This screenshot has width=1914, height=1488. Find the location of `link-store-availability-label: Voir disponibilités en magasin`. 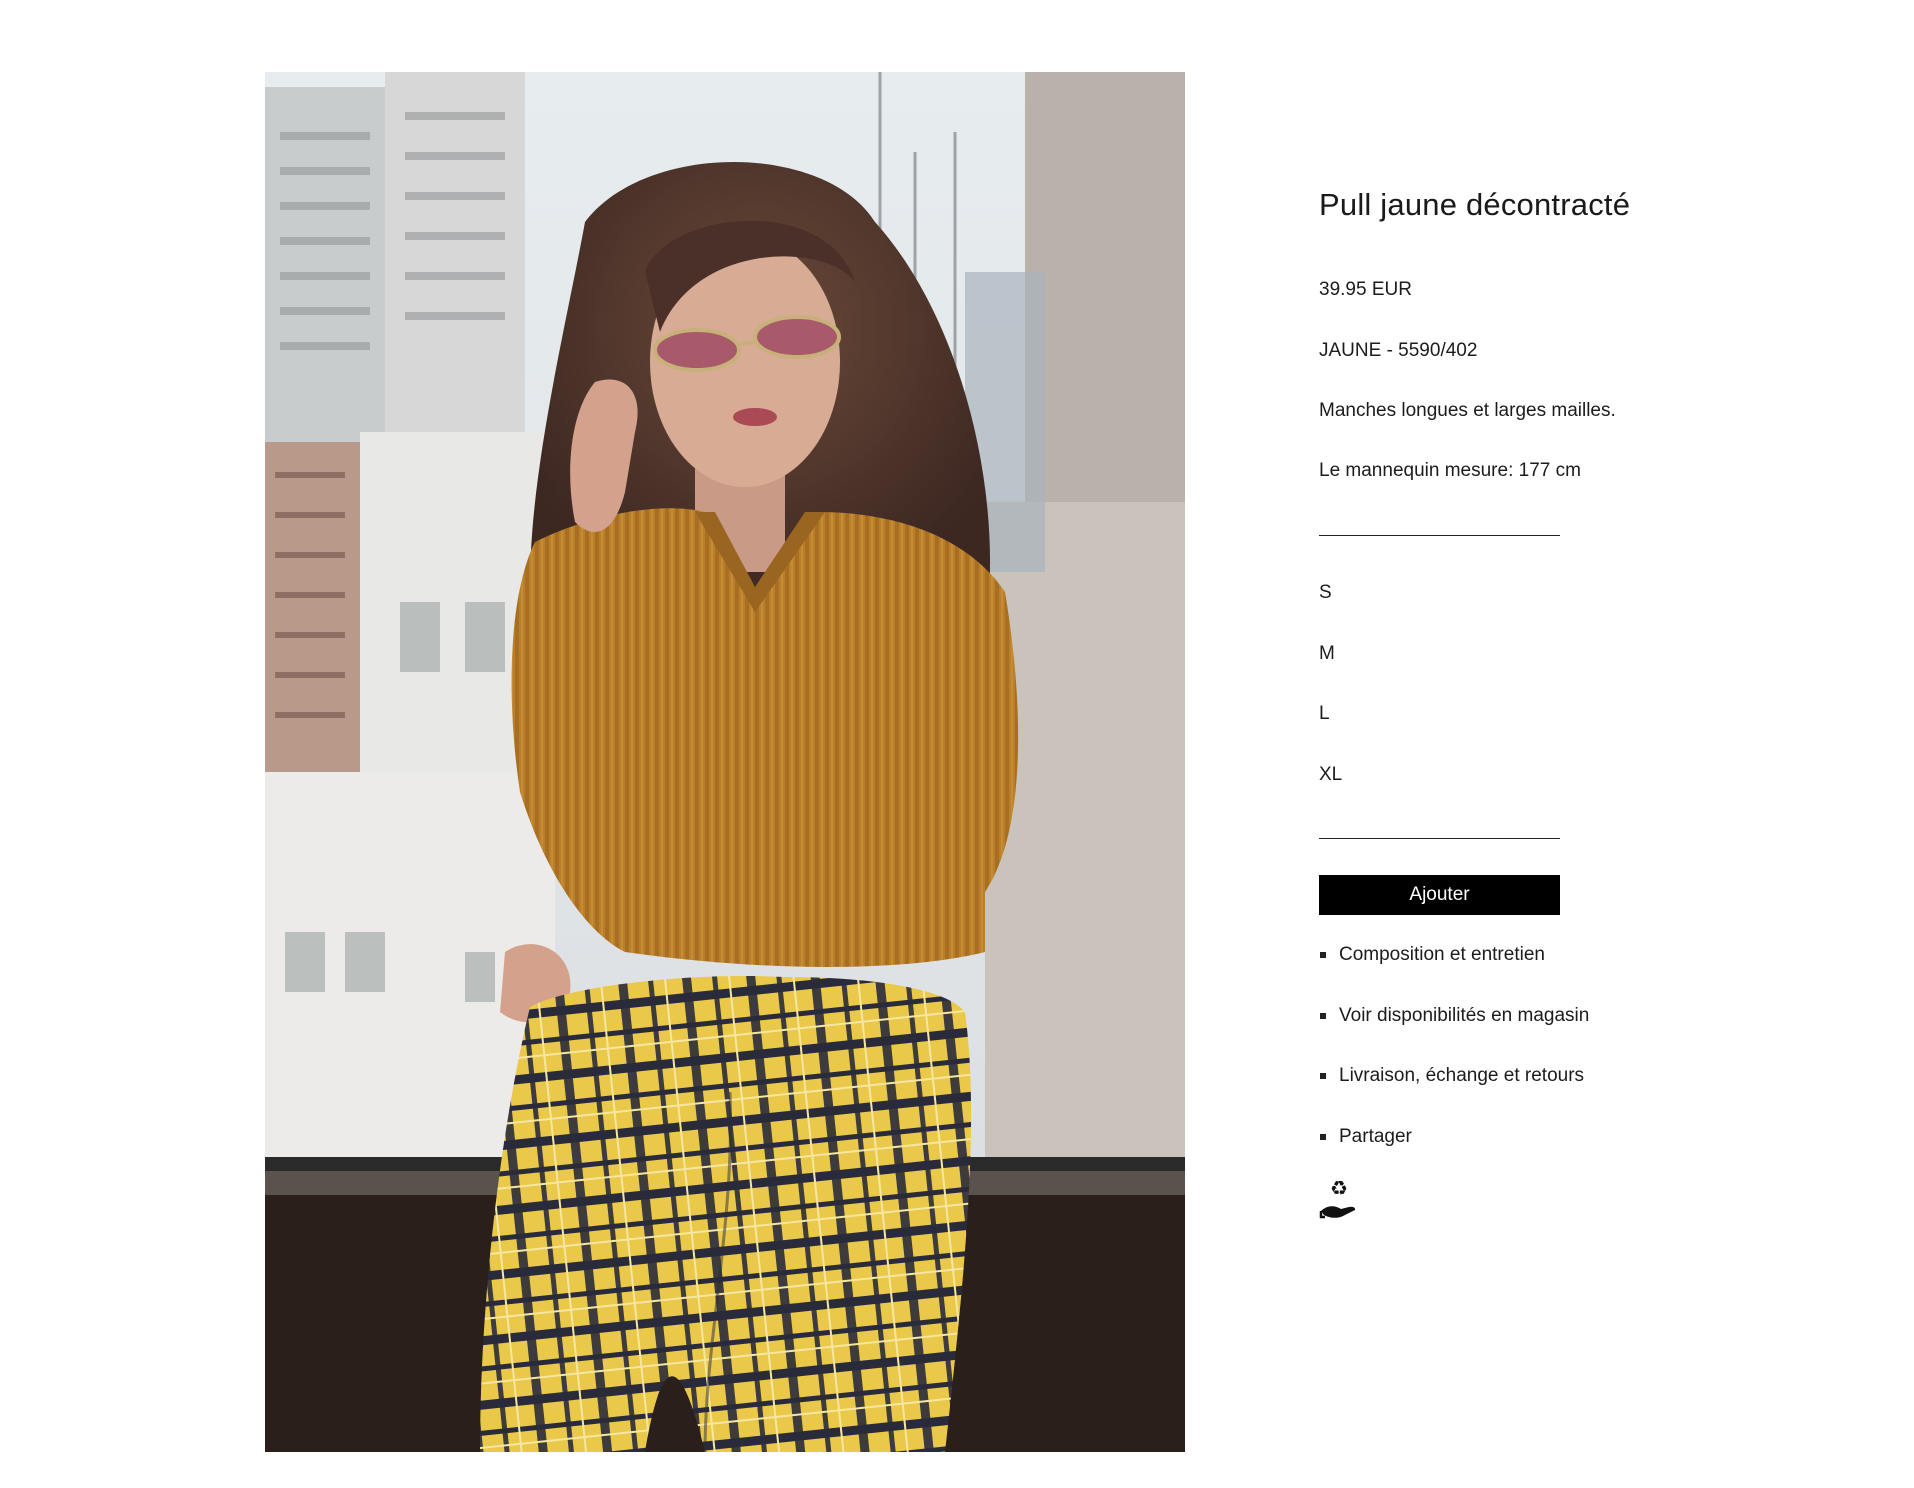

link-store-availability-label: Voir disponibilités en magasin is located at coordinates (1464, 1015).